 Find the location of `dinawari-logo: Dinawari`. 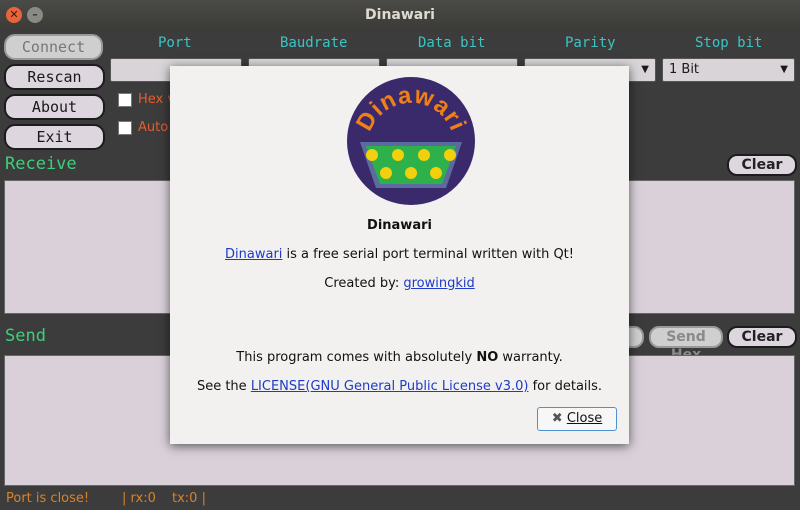

dinawari-logo: Dinawari is located at coordinates (411, 141).